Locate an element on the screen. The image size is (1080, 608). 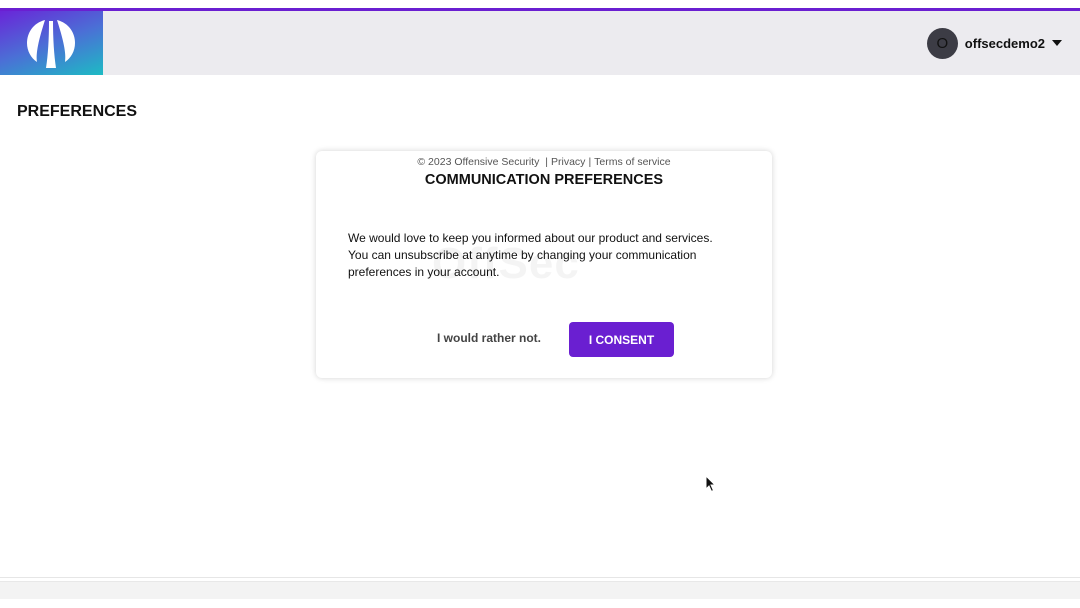
bottom-strip is located at coordinates (540, 590).